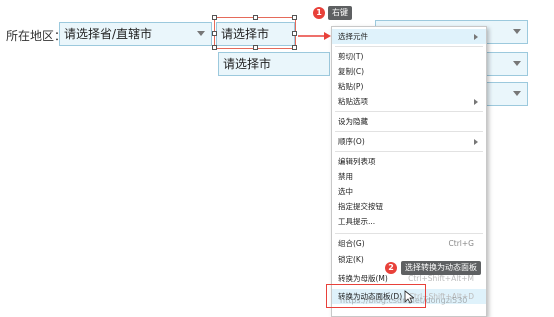 The image size is (554, 317). What do you see at coordinates (36, 36) in the screenshot?
I see `region-label: 所在地区：` at bounding box center [36, 36].